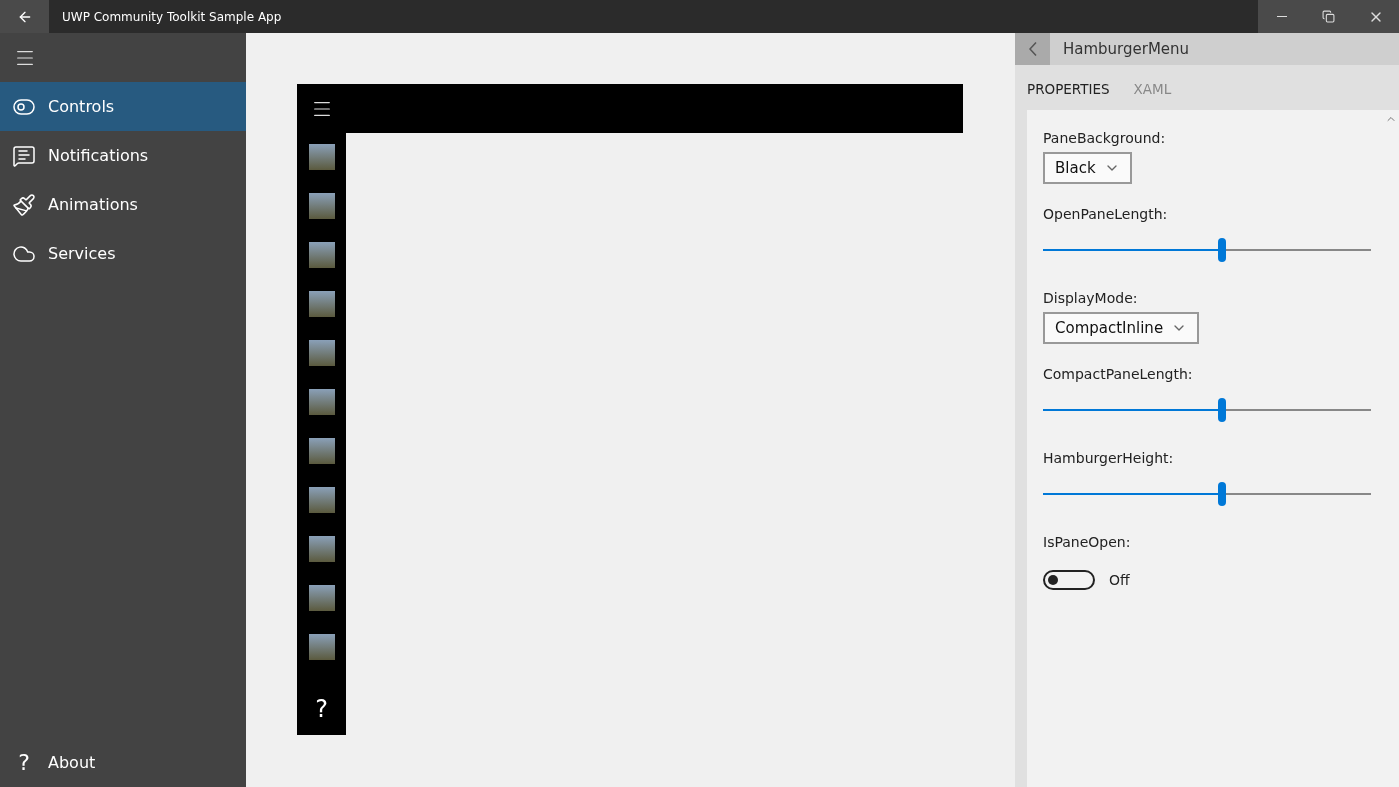 Image resolution: width=1399 pixels, height=787 pixels. Describe the element at coordinates (123, 204) in the screenshot. I see `nav-item: Animations` at that location.